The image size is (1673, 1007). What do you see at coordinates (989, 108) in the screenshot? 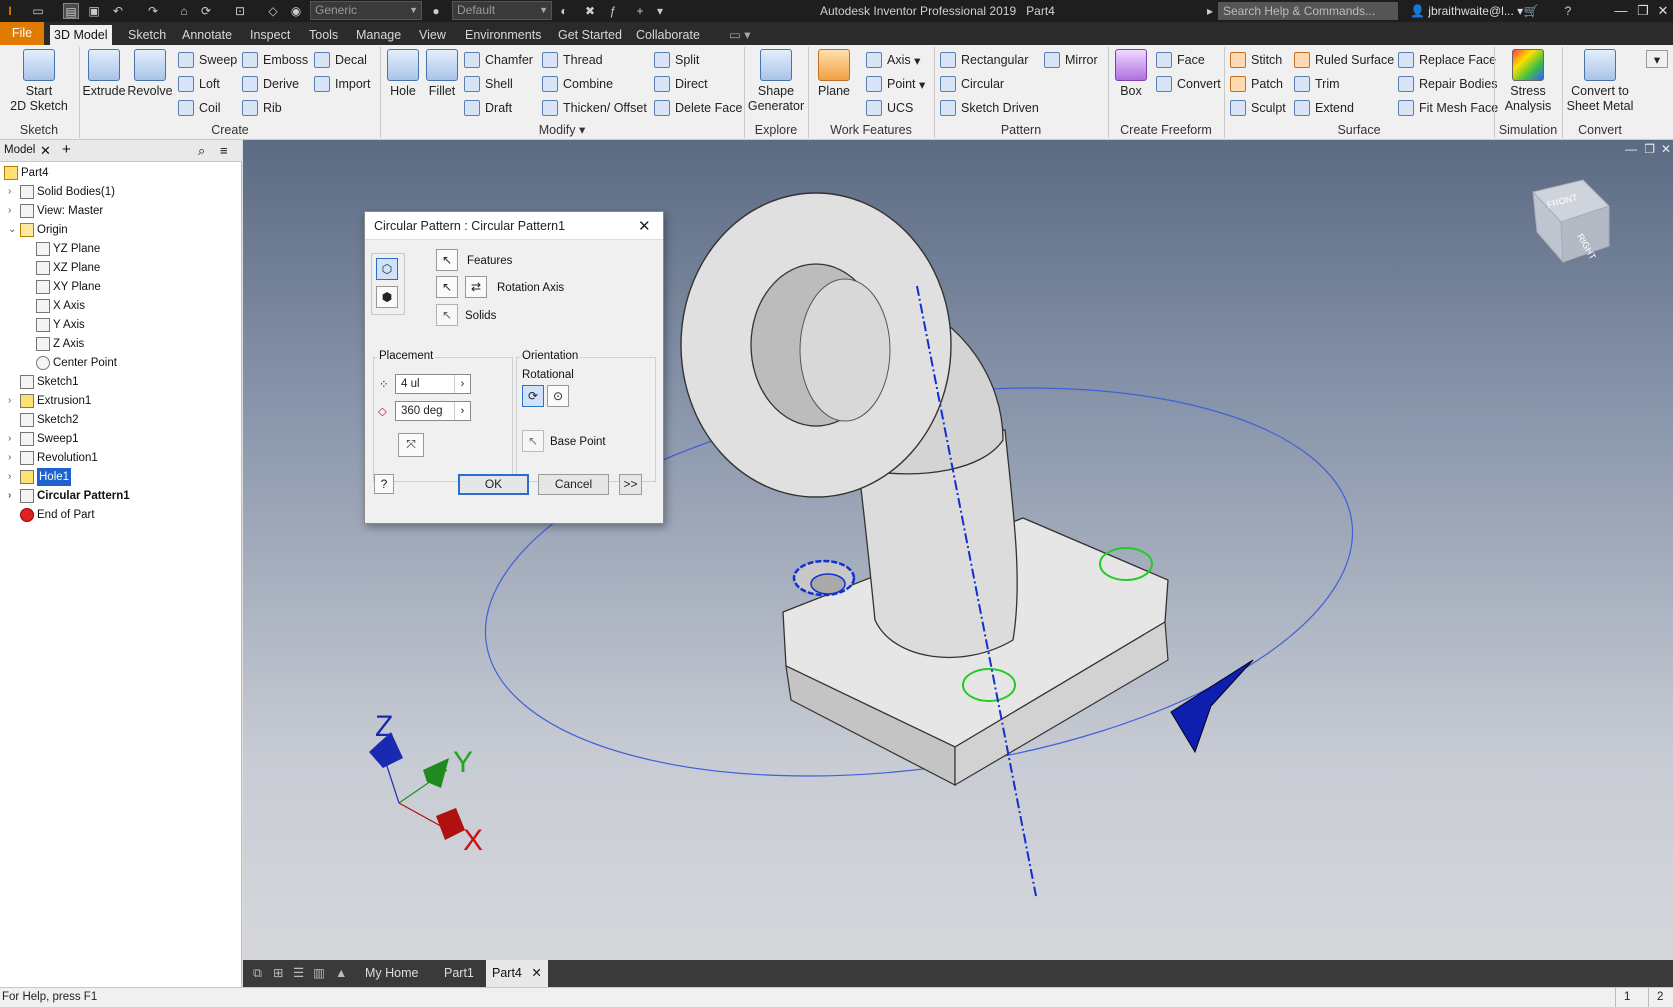
I see `sketch-driven-pattern-button: Sketch Driven` at bounding box center [989, 108].